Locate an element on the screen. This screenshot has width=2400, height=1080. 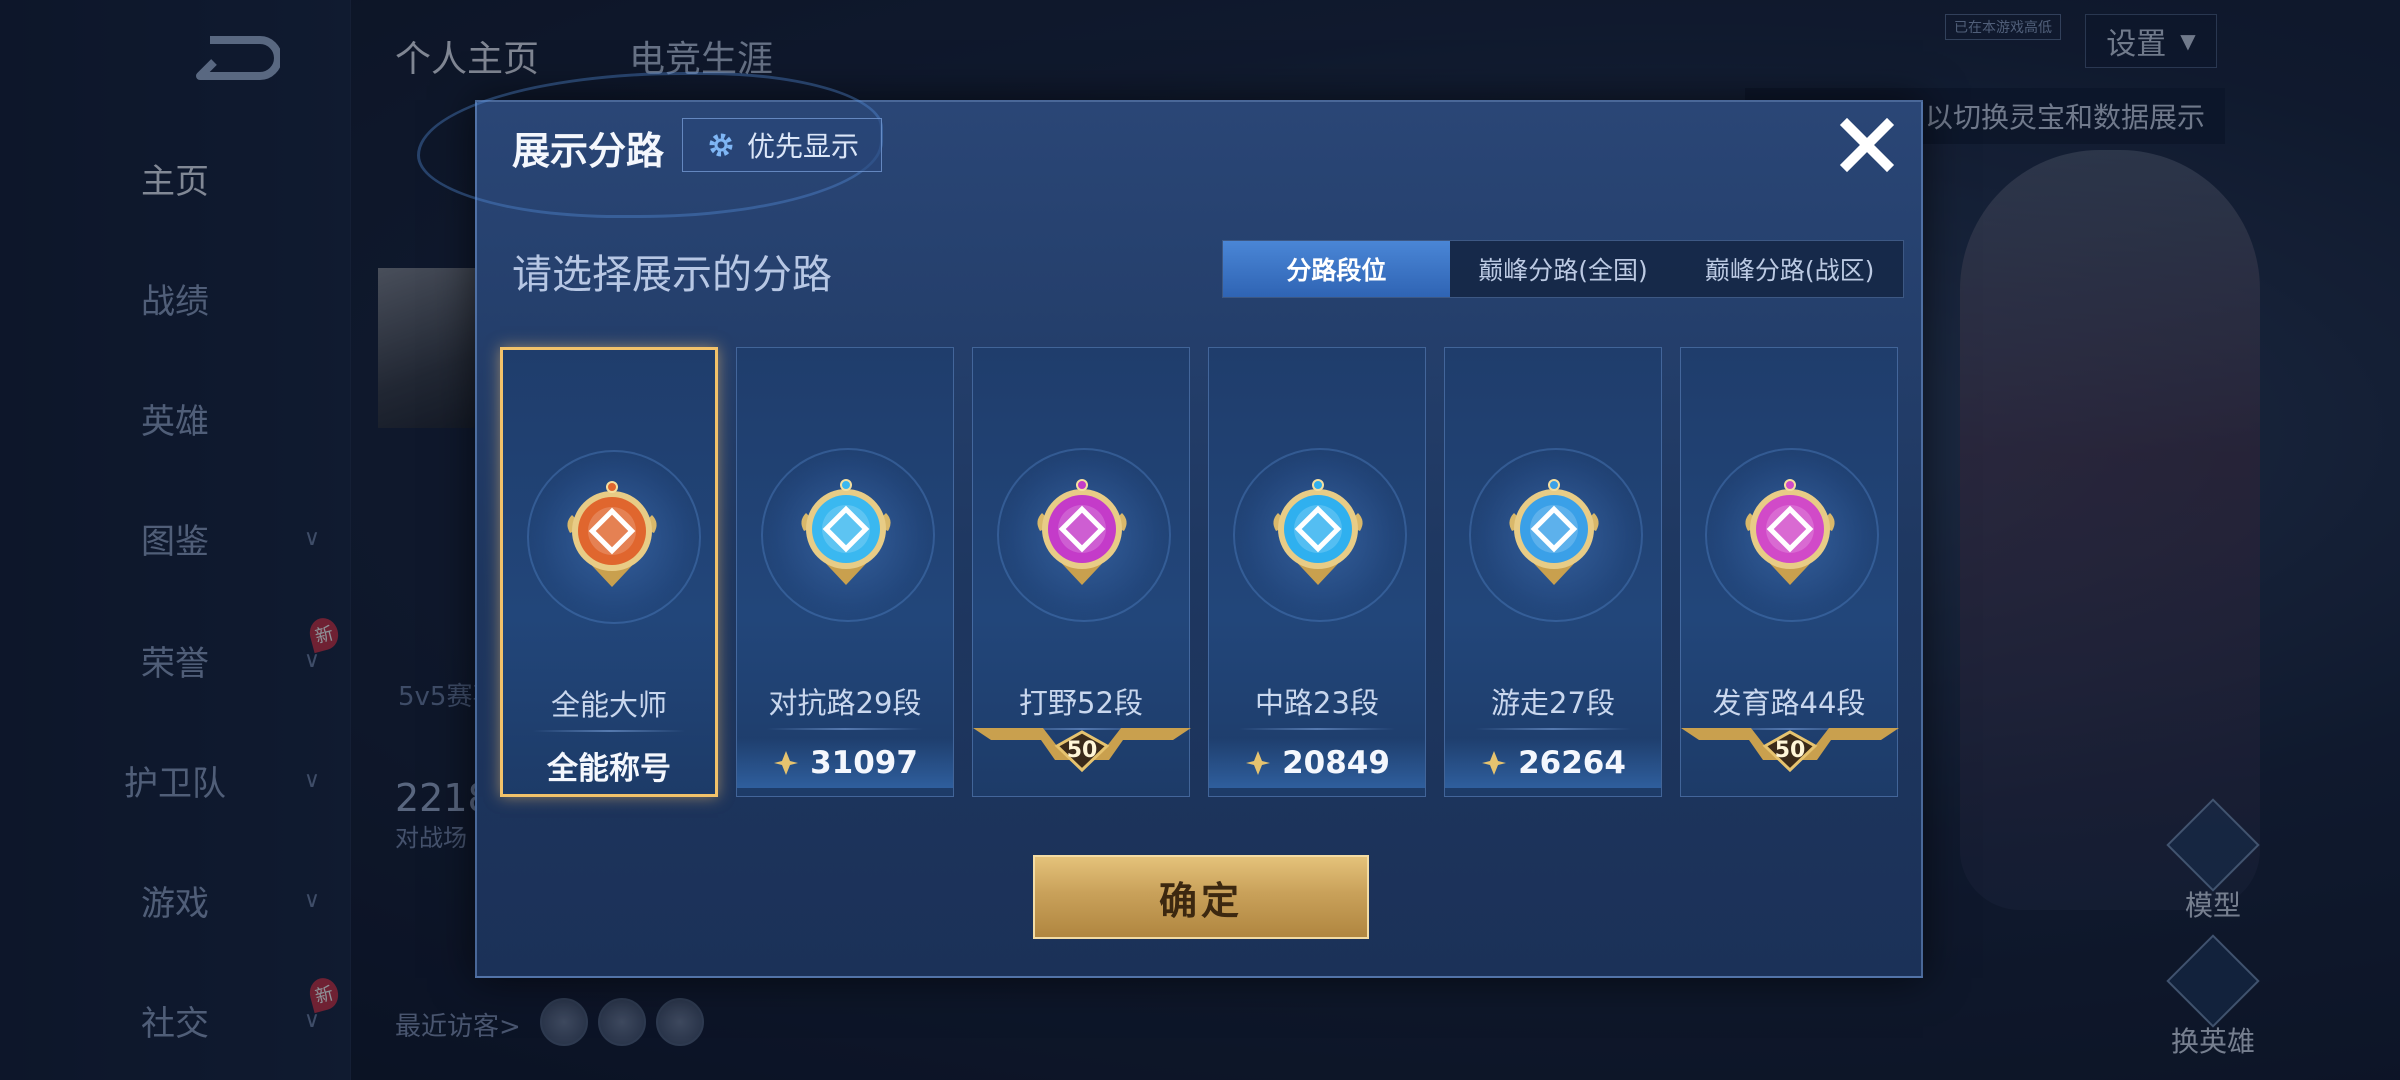
close-button is located at coordinates (1867, 145).